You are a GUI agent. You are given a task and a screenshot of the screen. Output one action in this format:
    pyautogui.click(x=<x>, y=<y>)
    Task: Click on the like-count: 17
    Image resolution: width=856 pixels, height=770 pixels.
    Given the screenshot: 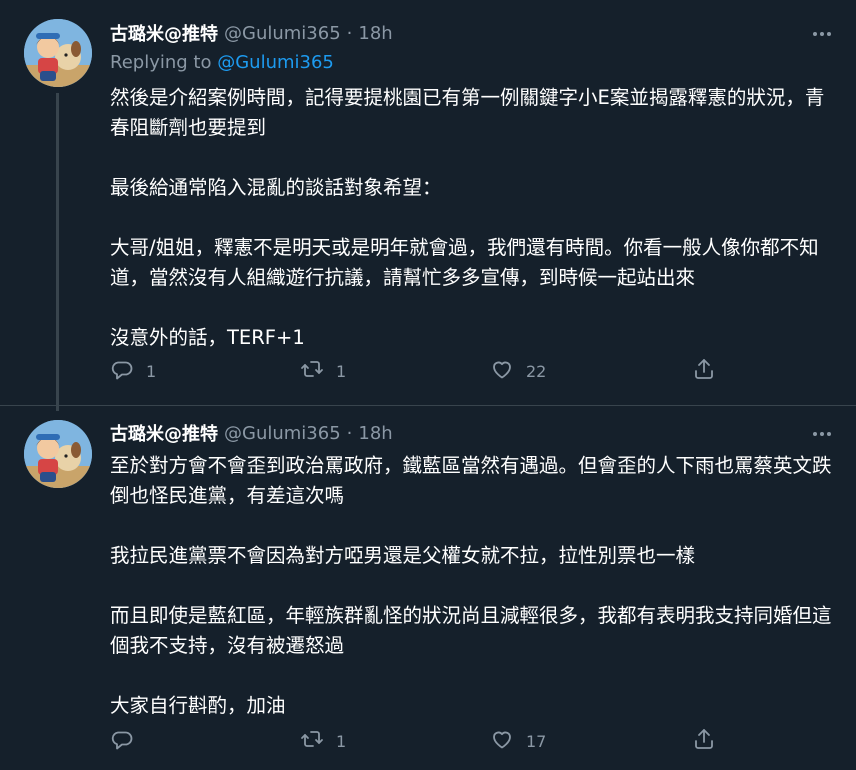 What is the action you would take?
    pyautogui.click(x=536, y=741)
    